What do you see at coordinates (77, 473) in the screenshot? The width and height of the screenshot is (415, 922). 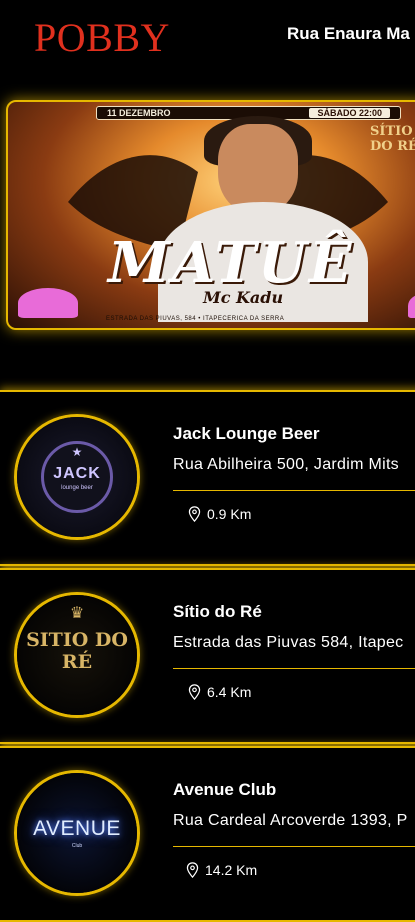 I see `venue-logo-text: JACK` at bounding box center [77, 473].